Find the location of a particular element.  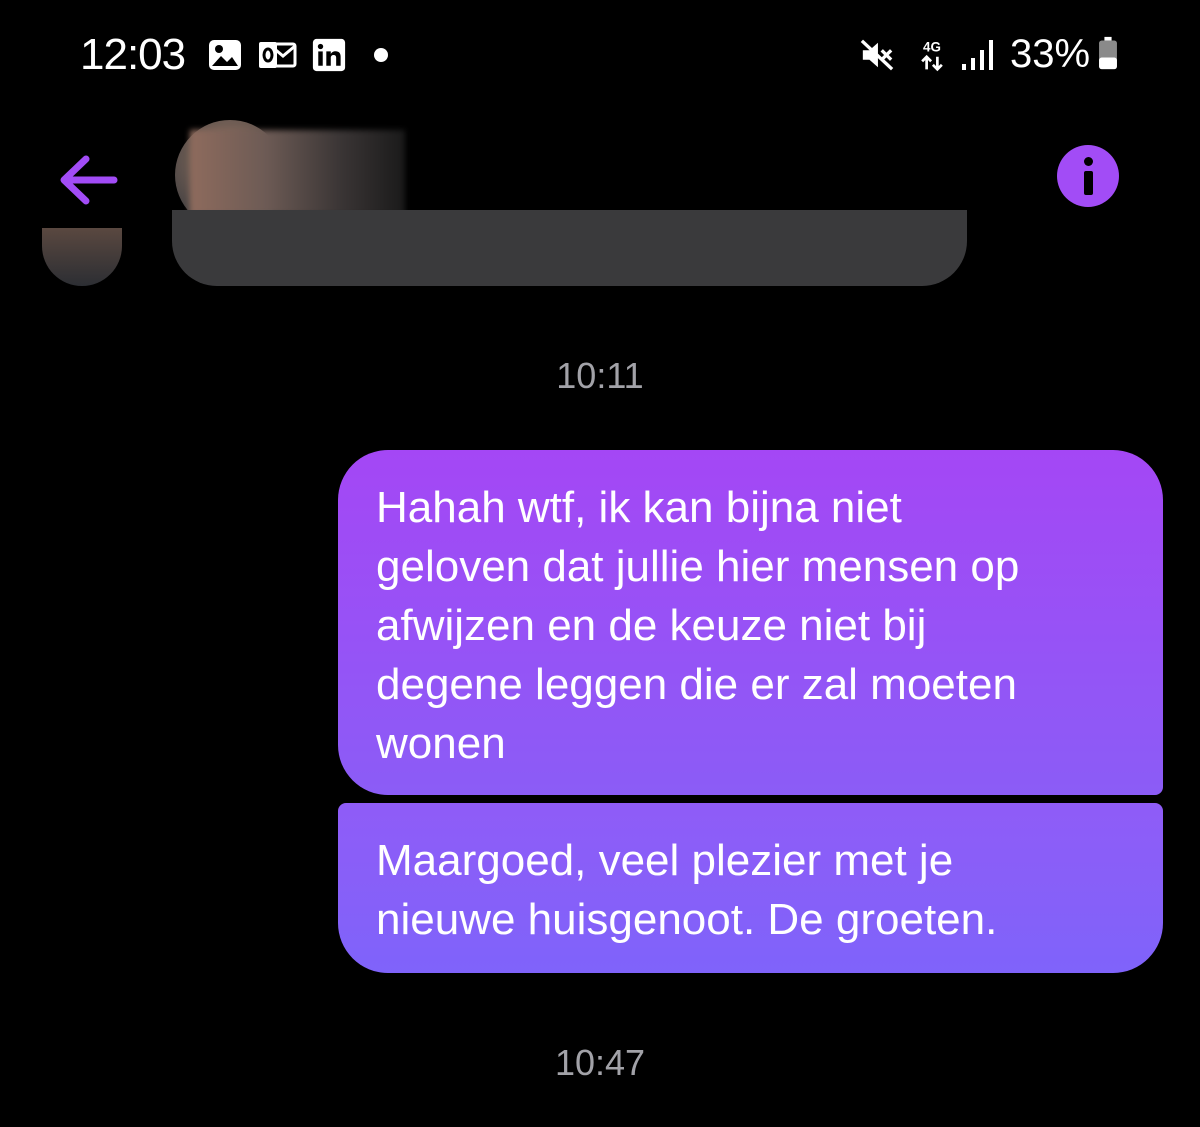

arrow-left-icon is located at coordinates (89, 180).